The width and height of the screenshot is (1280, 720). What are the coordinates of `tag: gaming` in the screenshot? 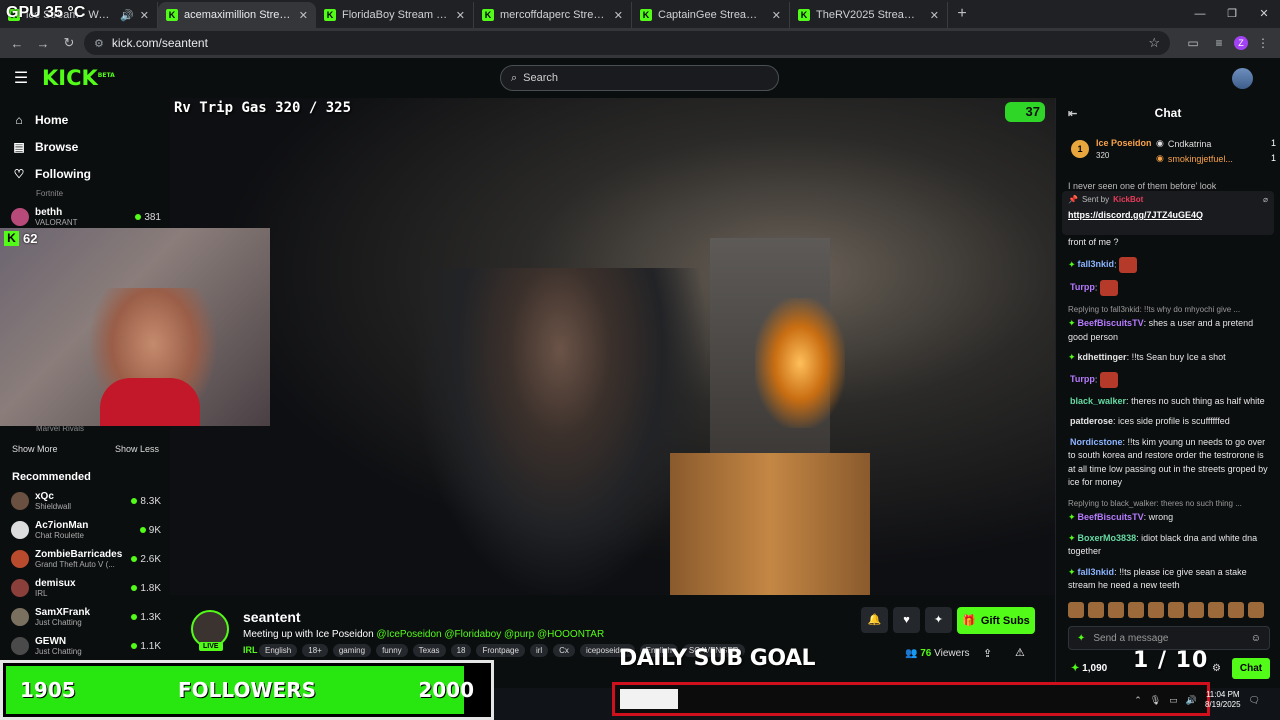 It's located at (352, 650).